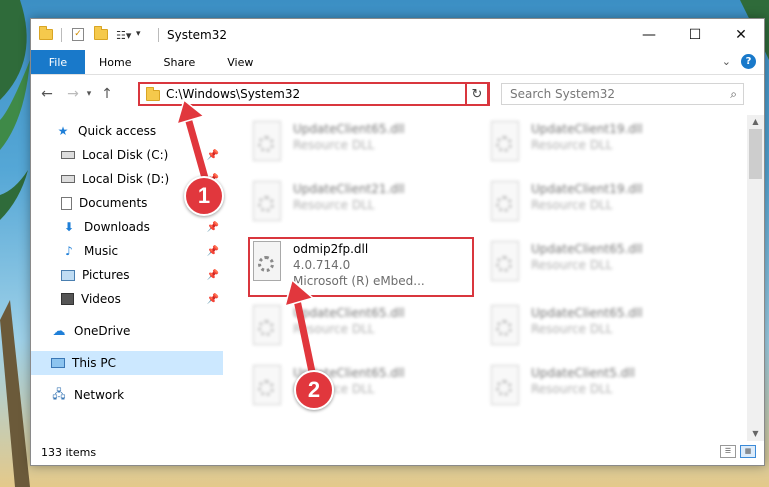 This screenshot has height=487, width=769. Describe the element at coordinates (127, 395) in the screenshot. I see `sidebar-item-network: 🖧 Network` at that location.